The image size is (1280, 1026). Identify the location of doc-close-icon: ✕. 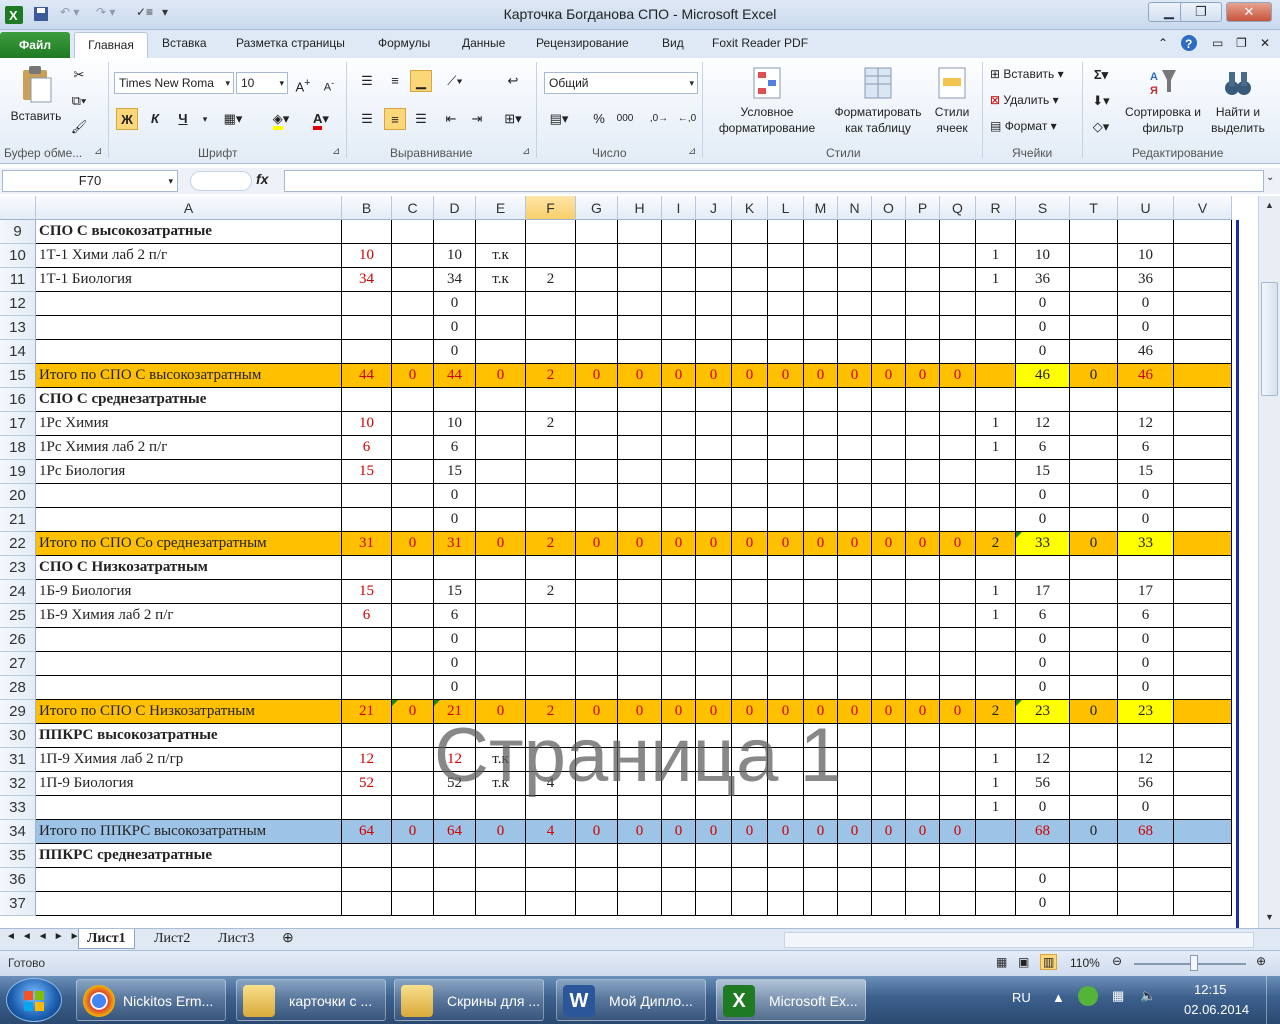
(1265, 43).